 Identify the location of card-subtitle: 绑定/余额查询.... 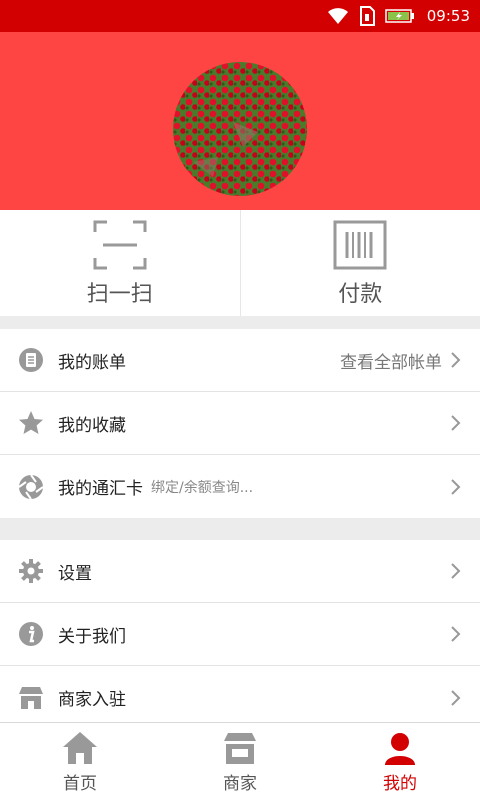
(202, 487).